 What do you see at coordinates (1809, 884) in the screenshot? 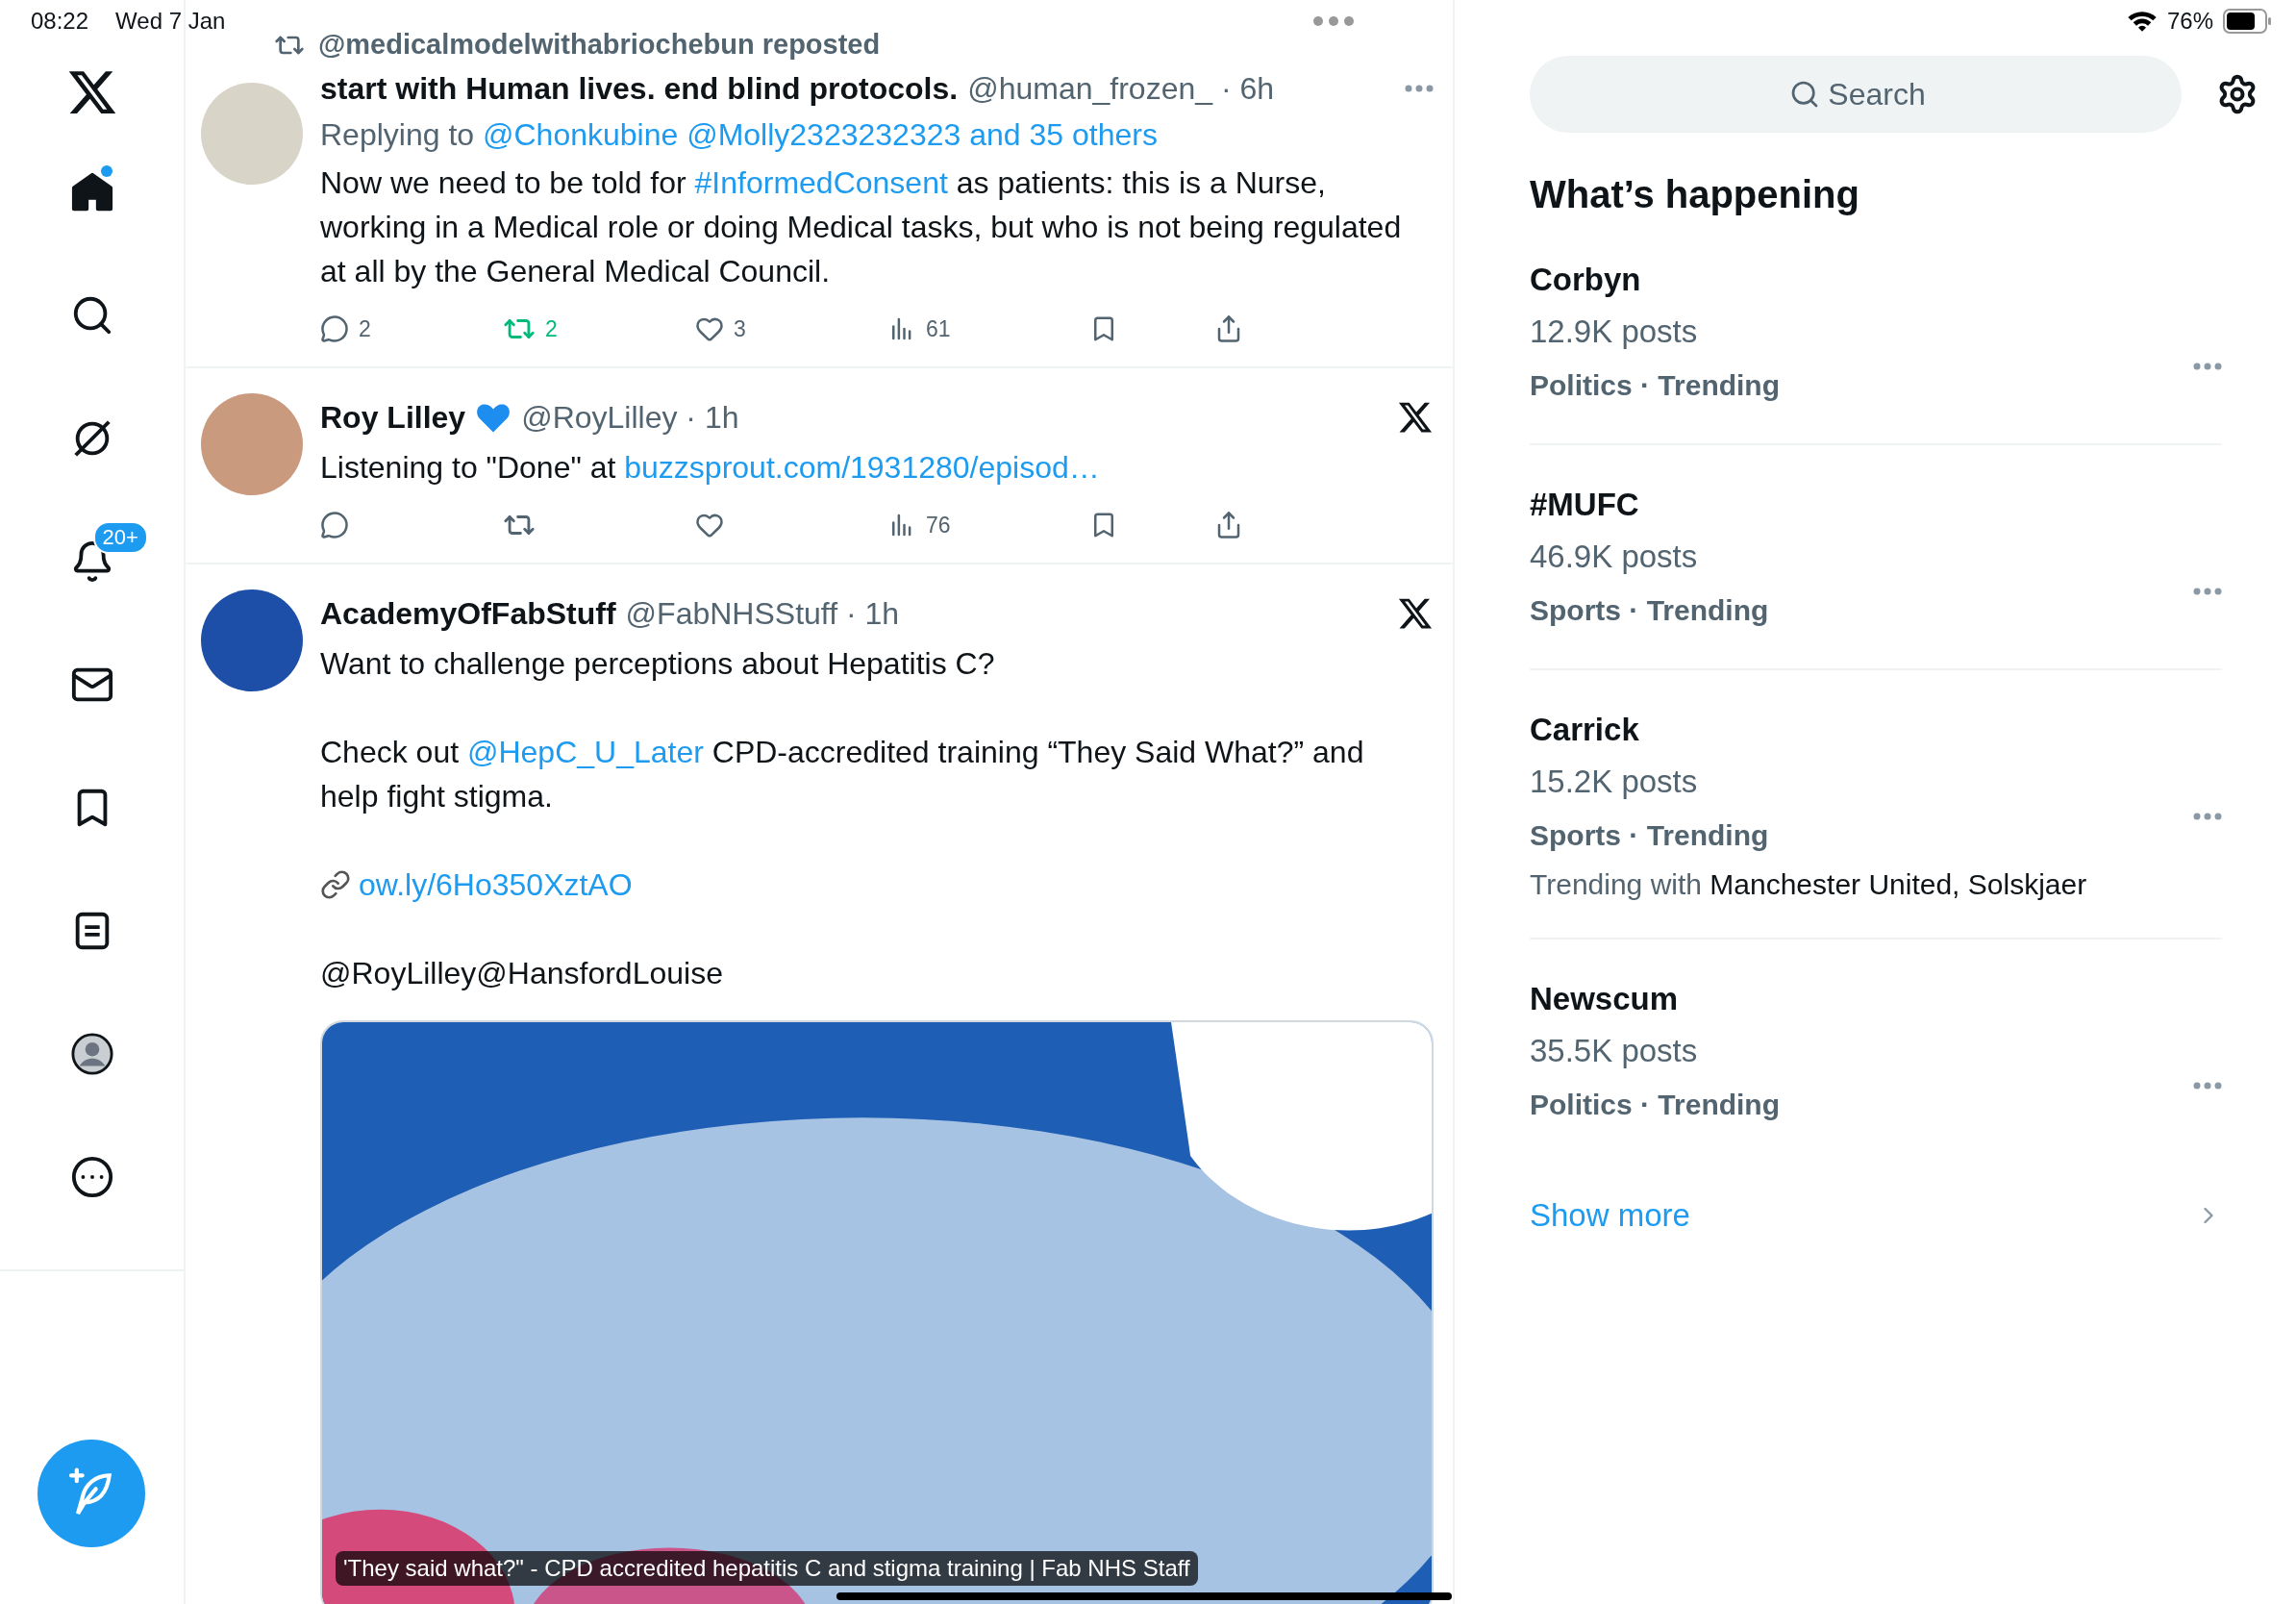
I see `trending-with-text: Trending with Manchester United, Solskjaer` at bounding box center [1809, 884].